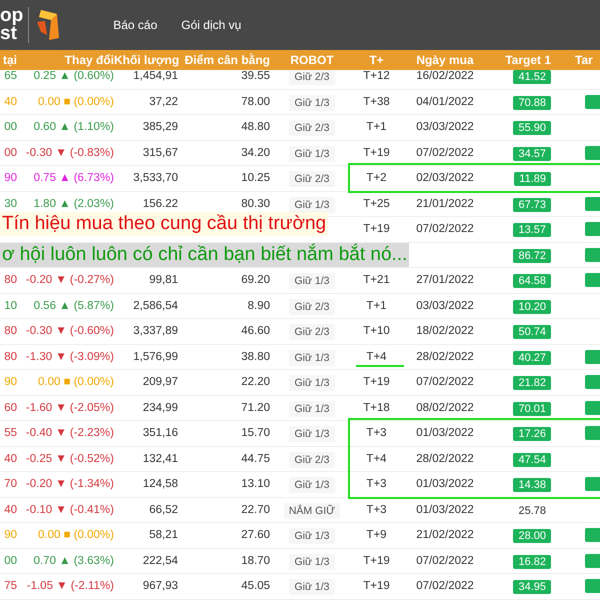  I want to click on volume-cell-text: 132,41, so click(160, 458).